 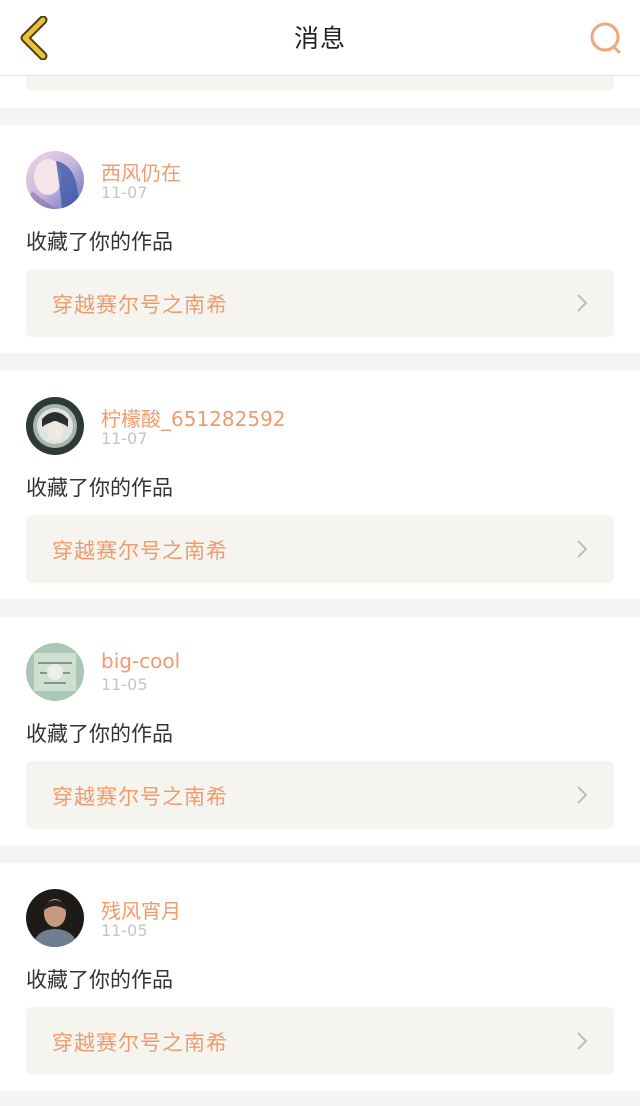 I want to click on search-button, so click(x=606, y=38).